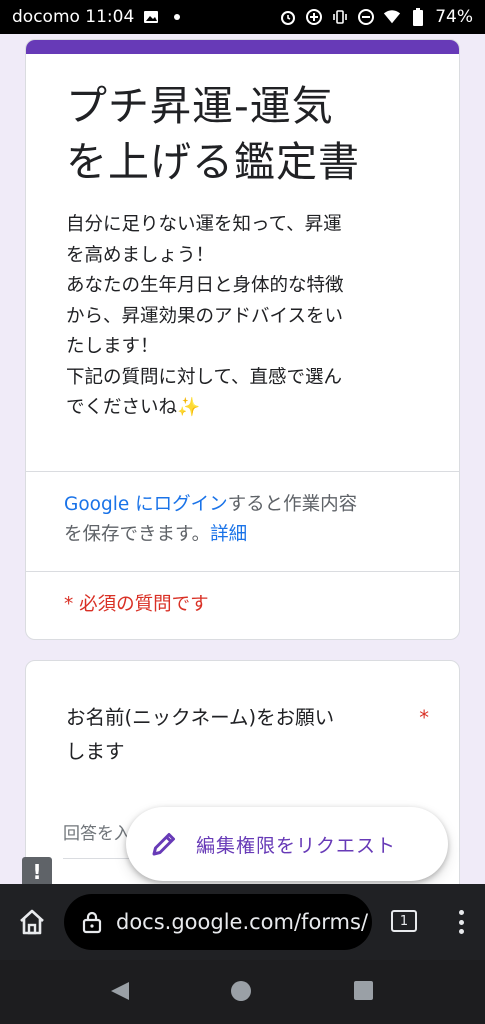 This screenshot has width=485, height=1024. Describe the element at coordinates (204, 224) in the screenshot. I see `description-line: 自分に足りない運を知って、昇運` at that location.